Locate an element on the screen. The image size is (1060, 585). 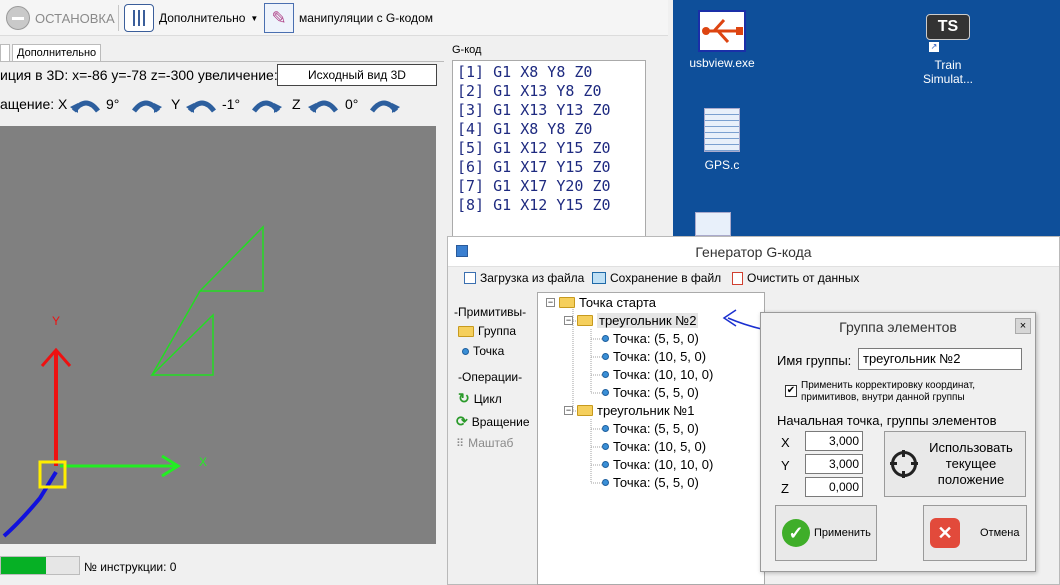
rotate-x-right-button is located at coordinates (146, 105).